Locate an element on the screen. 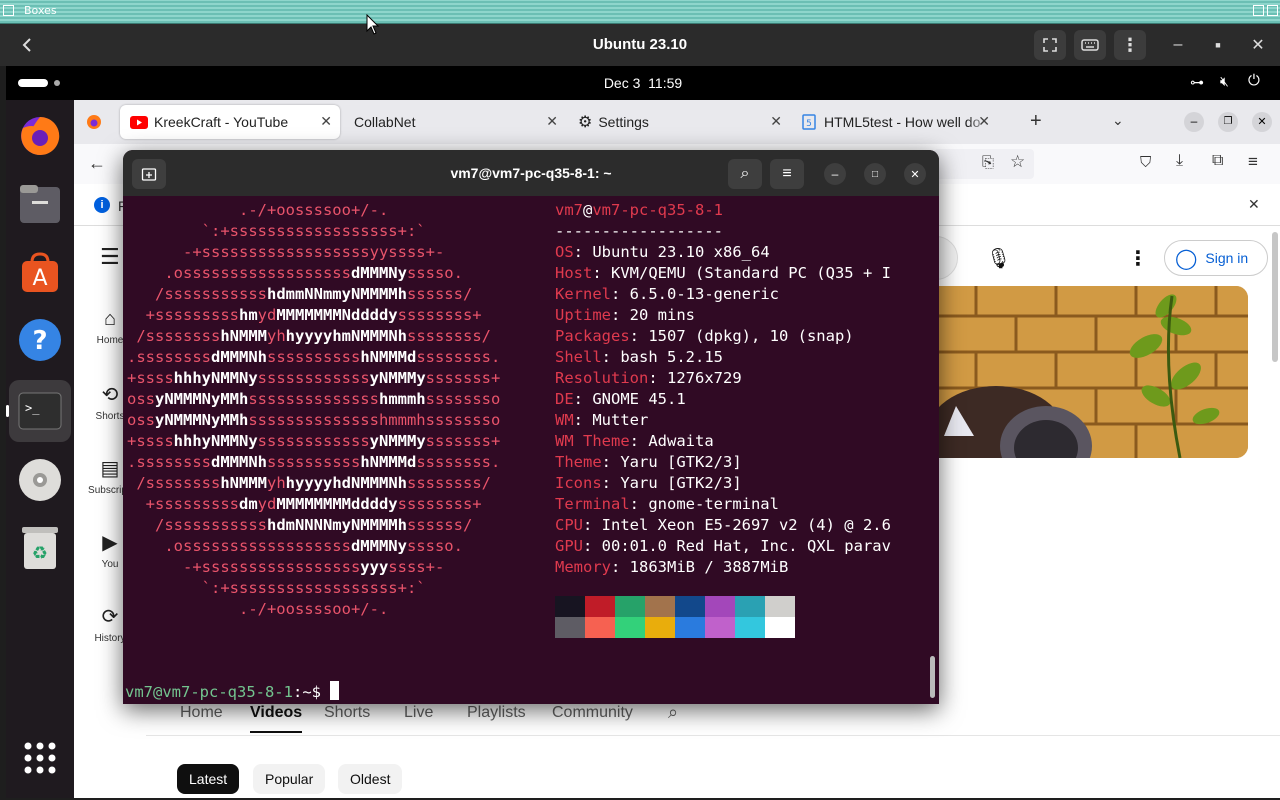  bookmark-star-icon: ☆ is located at coordinates (1017, 162).